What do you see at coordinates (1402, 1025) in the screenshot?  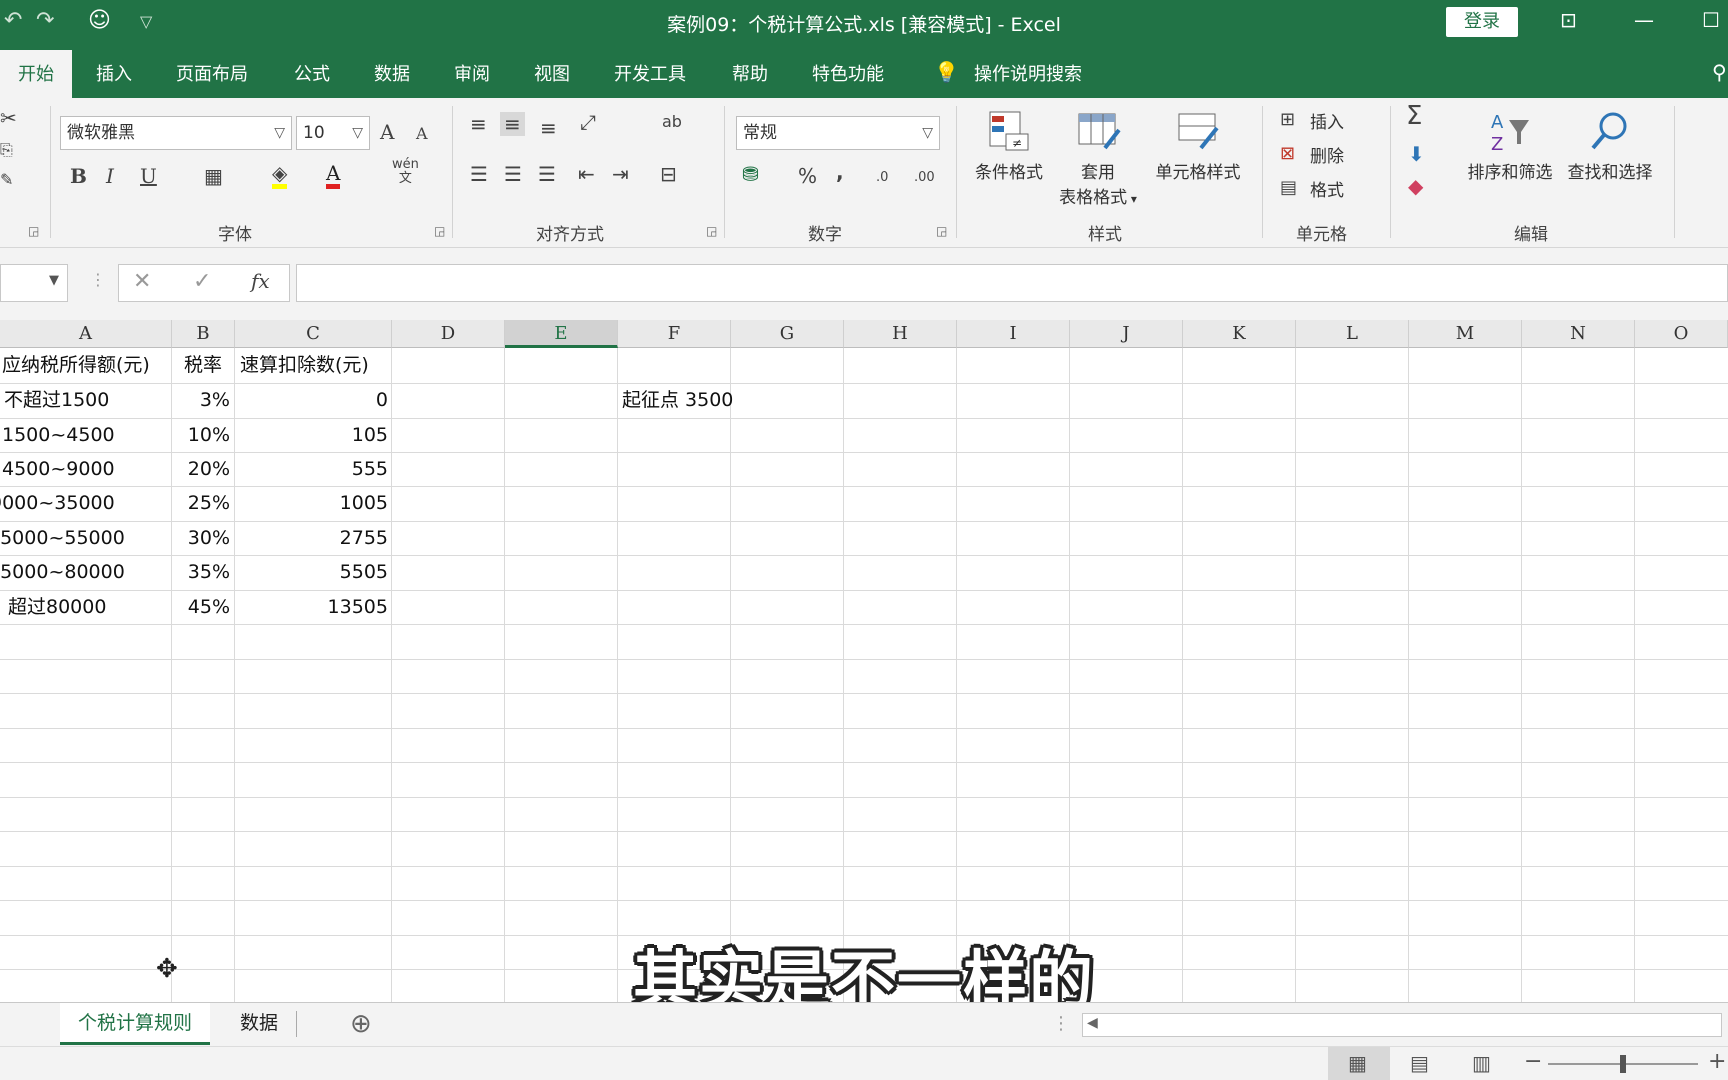 I see `horizontal-scrollbar: ◀` at bounding box center [1402, 1025].